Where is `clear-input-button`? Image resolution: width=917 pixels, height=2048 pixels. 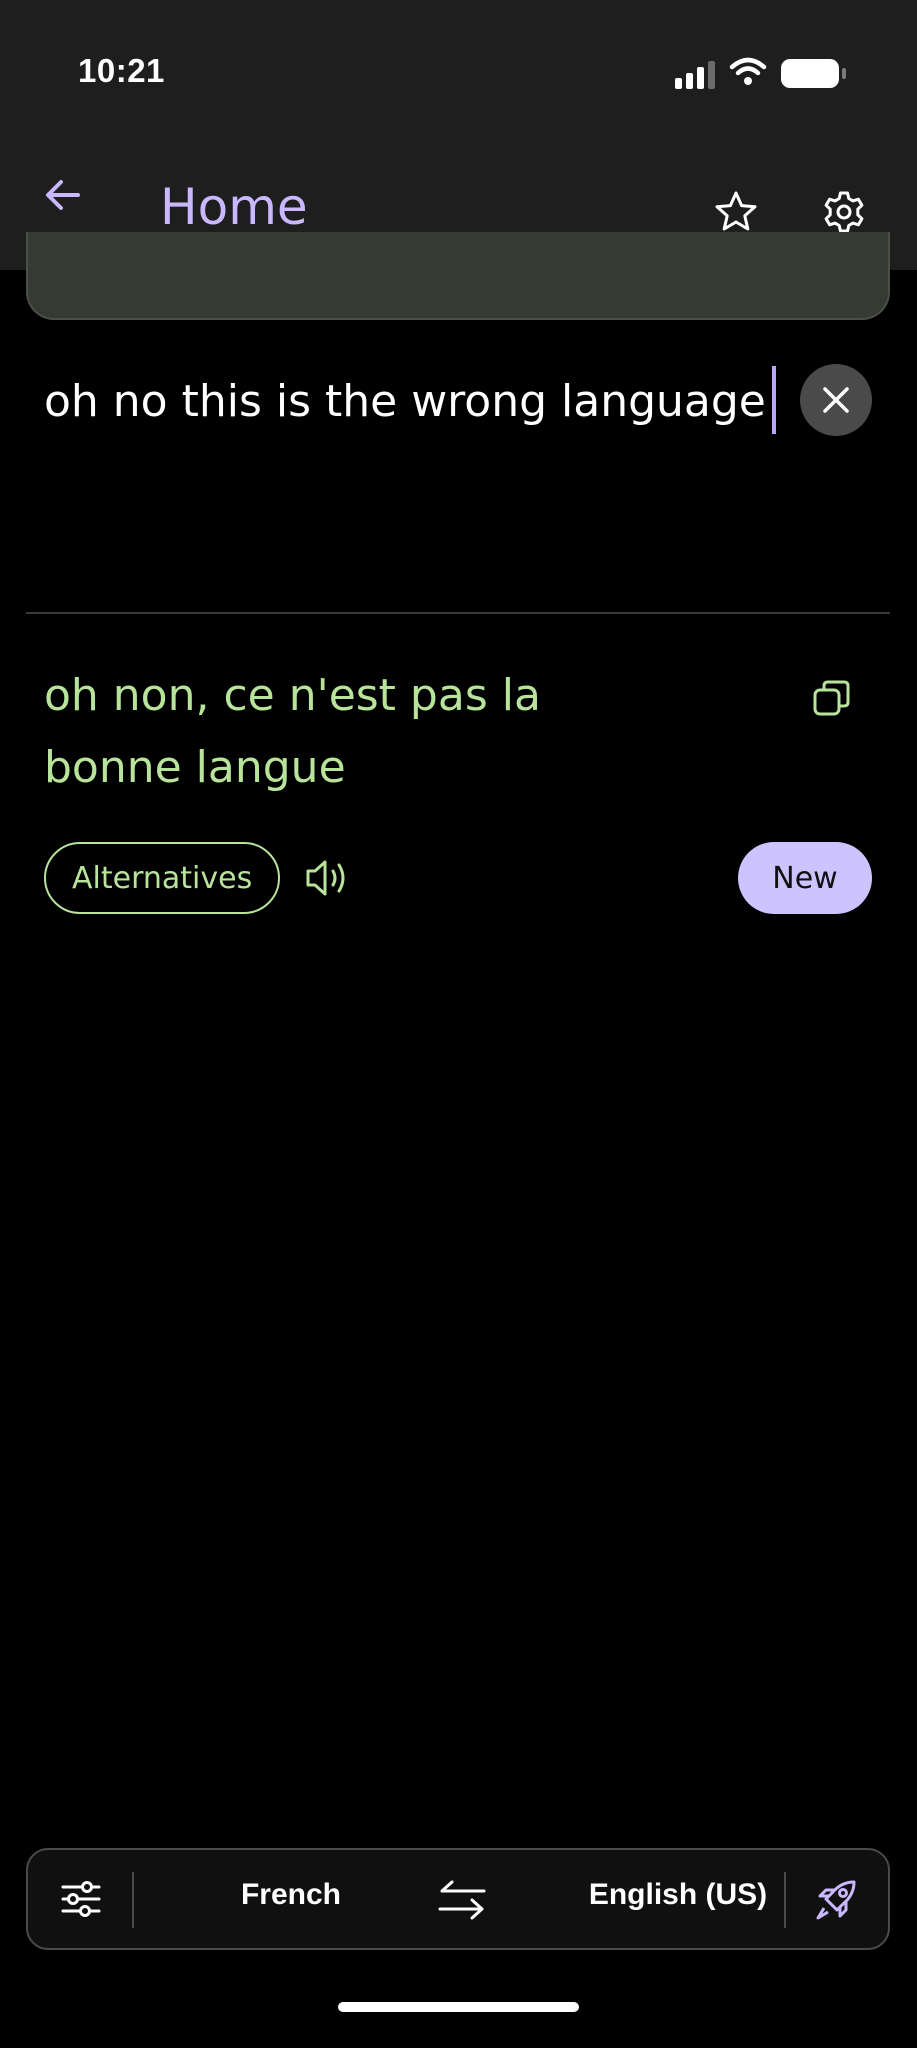 clear-input-button is located at coordinates (836, 400).